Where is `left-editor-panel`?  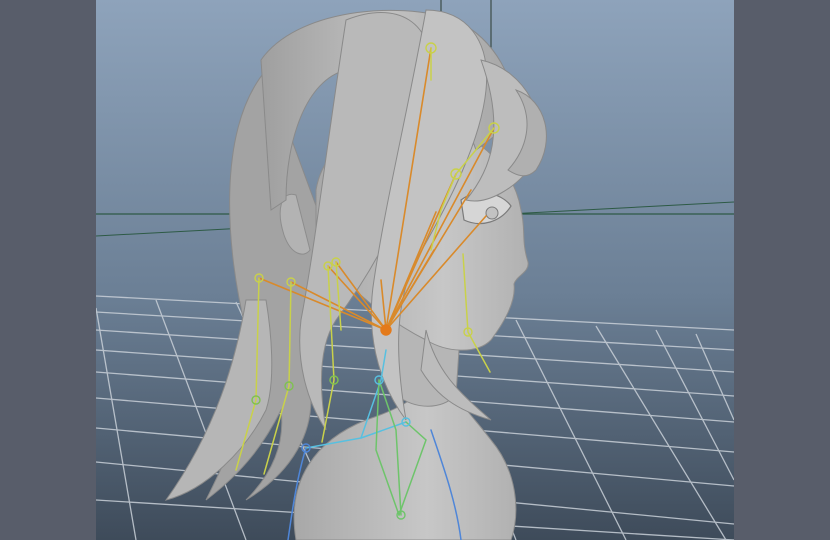
left-editor-panel is located at coordinates (48, 270).